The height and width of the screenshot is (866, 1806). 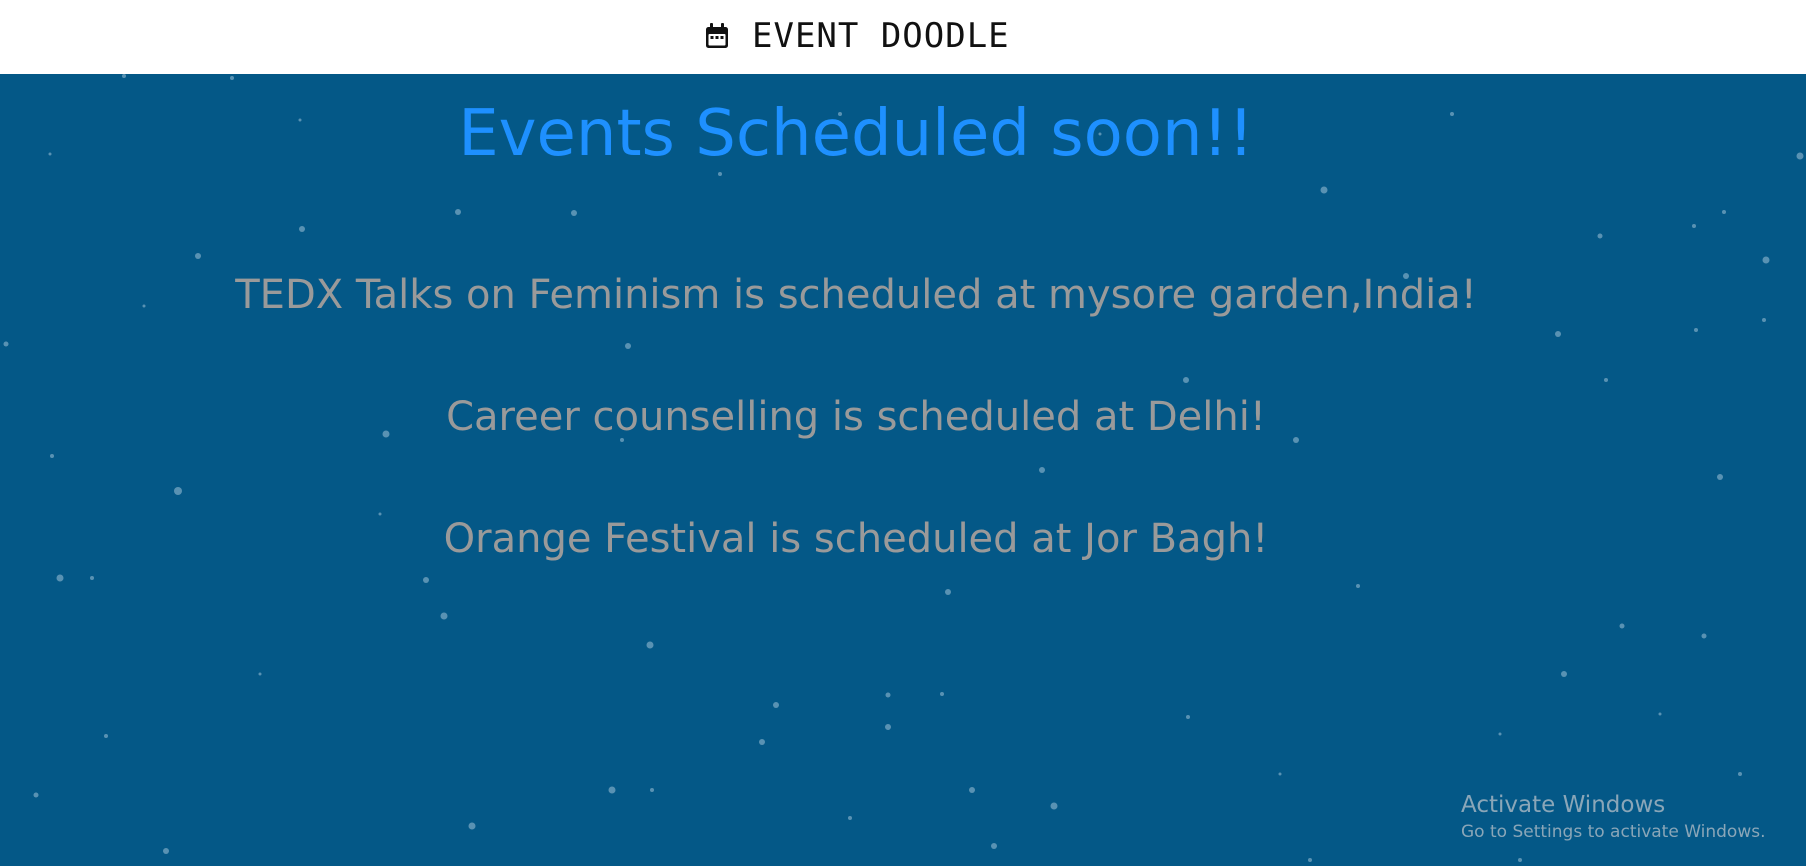 What do you see at coordinates (1613, 832) in the screenshot?
I see `watermark-subtitle: Go to Settings to activate Windows.` at bounding box center [1613, 832].